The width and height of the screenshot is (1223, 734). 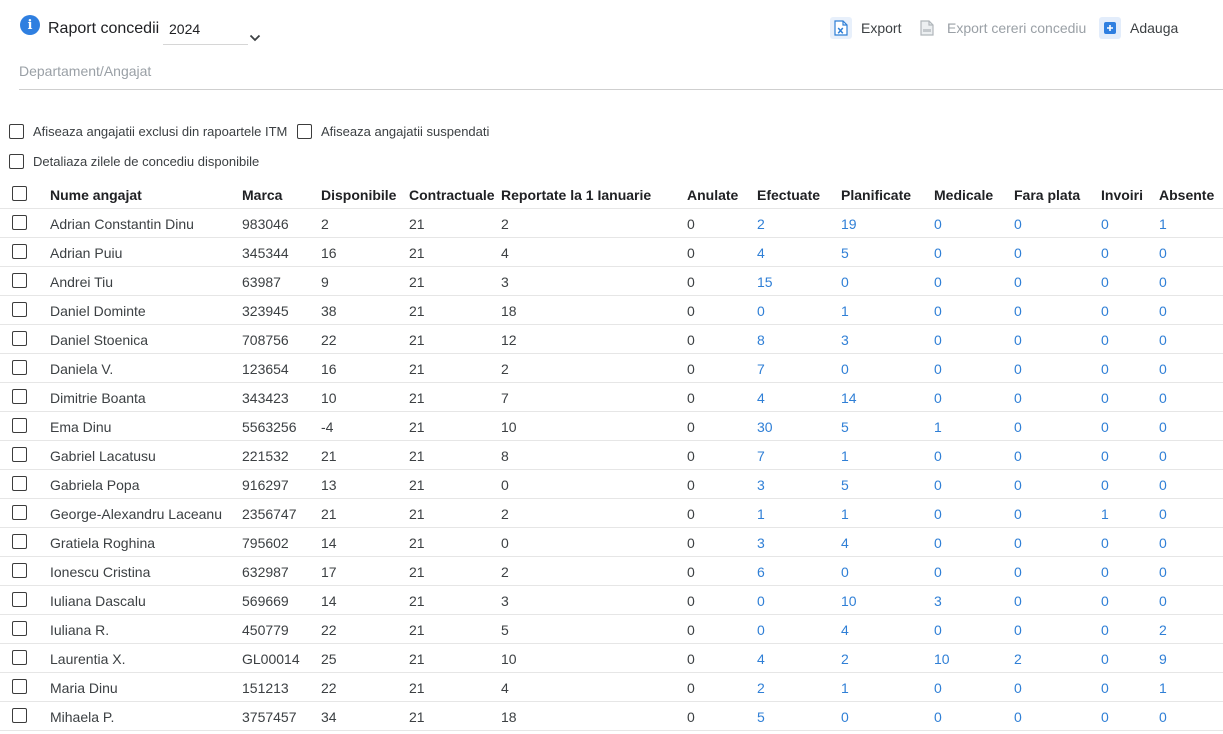 What do you see at coordinates (611, 600) in the screenshot?
I see `table-row: Iuliana Dascalu 569669 14 21 3 0 0 10 3 0 0 0` at bounding box center [611, 600].